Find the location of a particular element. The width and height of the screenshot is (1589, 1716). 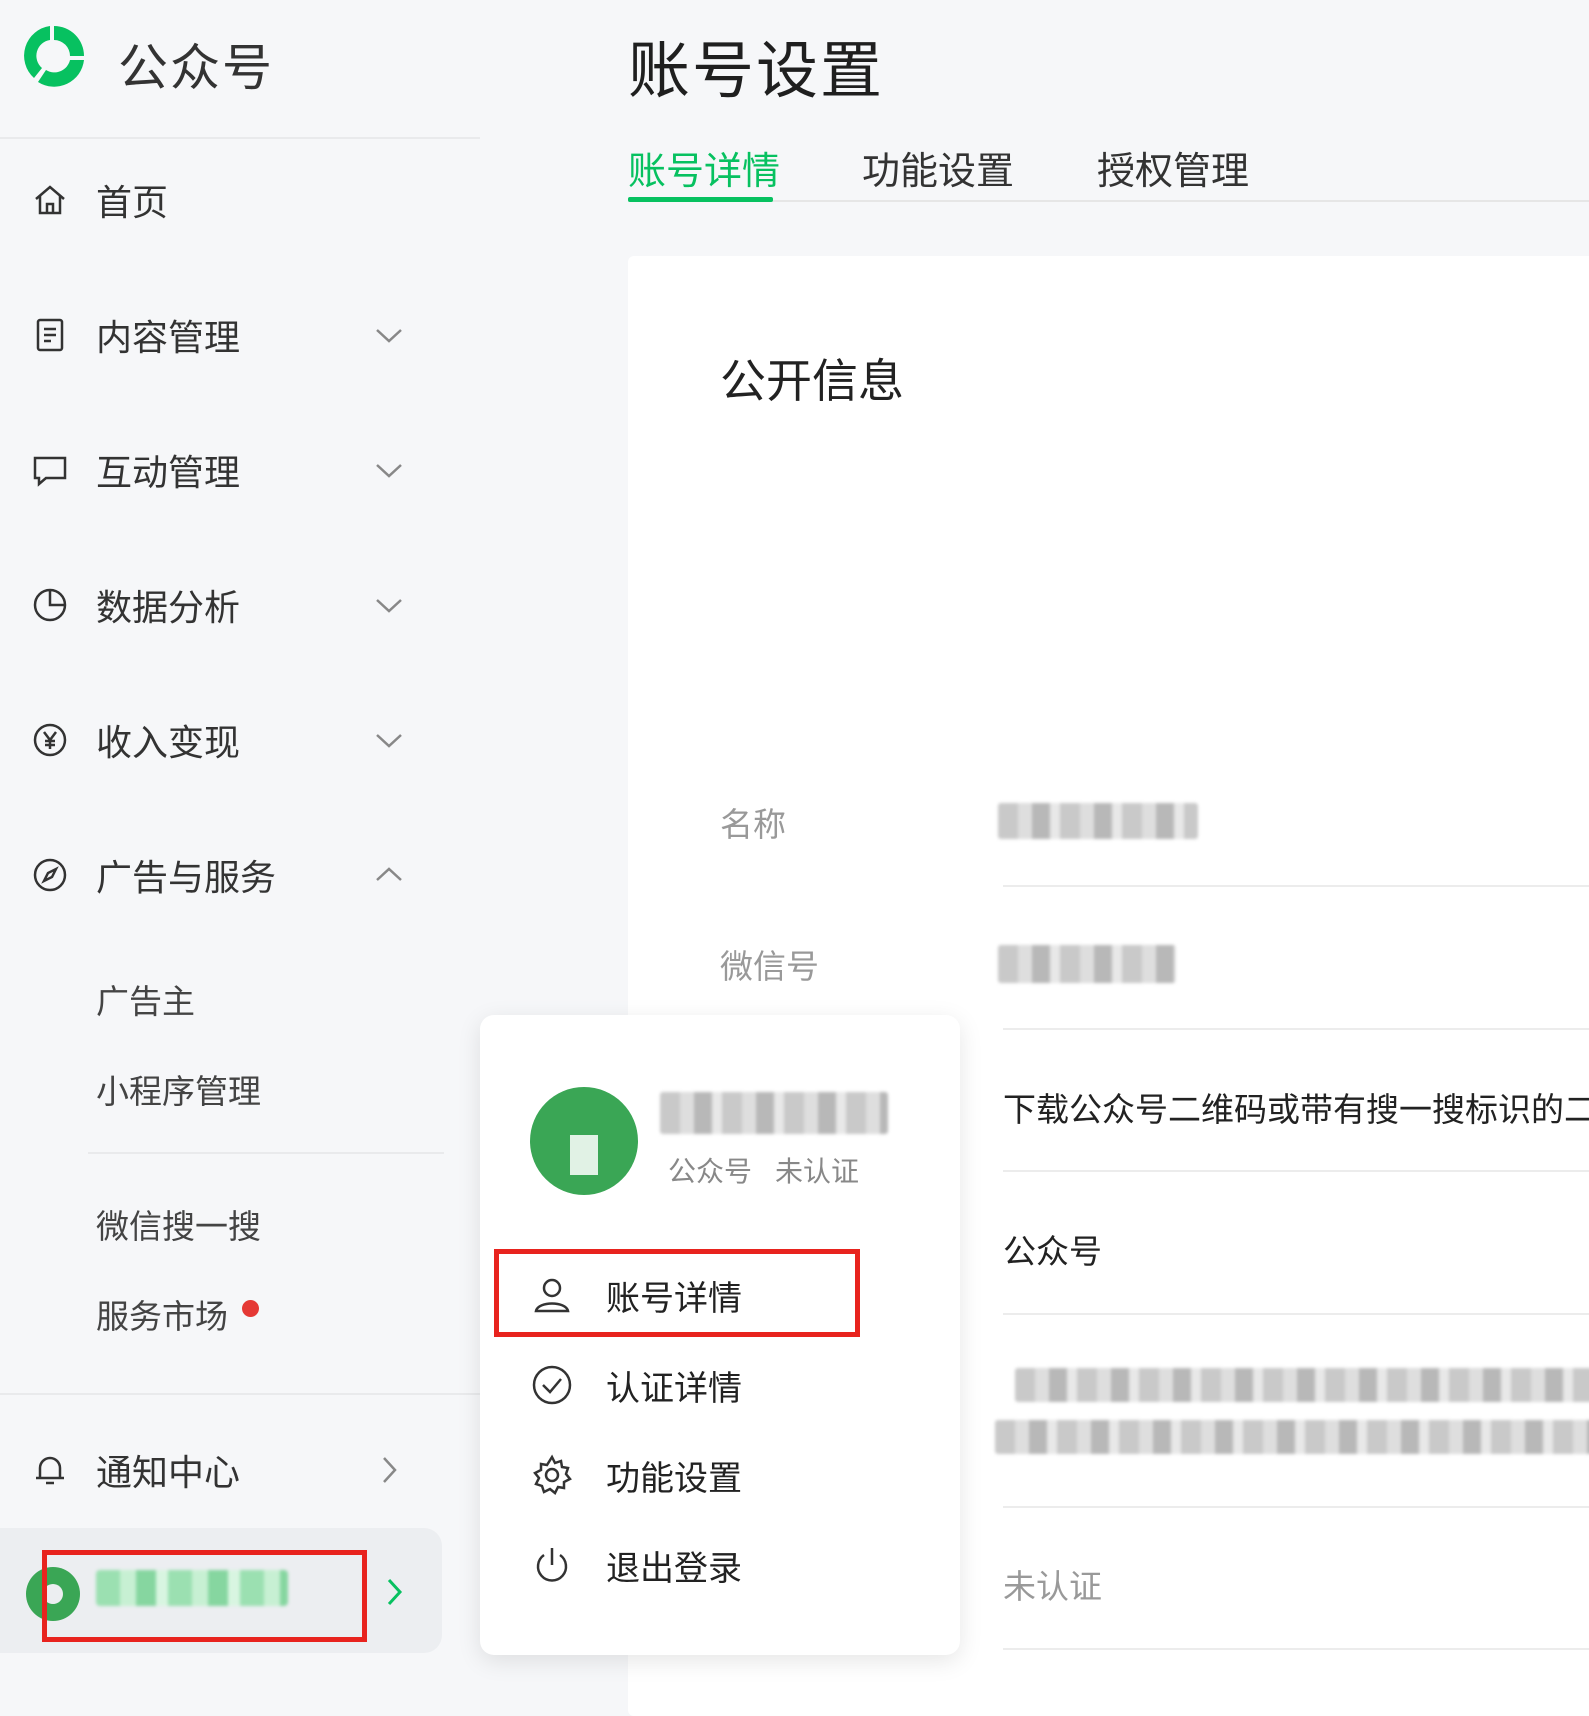

popover-menu-label: 功能设置 is located at coordinates (674, 1478).